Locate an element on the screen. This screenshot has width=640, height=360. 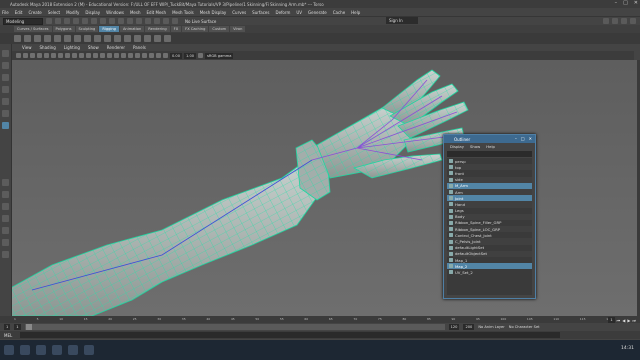
snap-point-icon is located at coordinates (139, 21).